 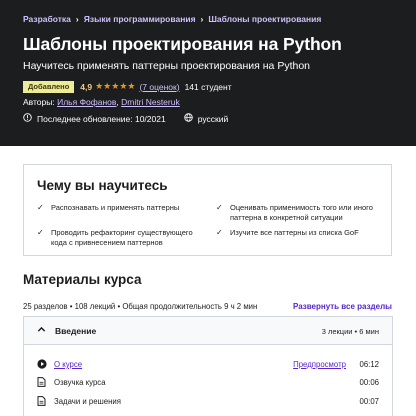 What do you see at coordinates (264, 19) in the screenshot?
I see `breadcrumb-item-patterns: Шаблоны проектирования` at bounding box center [264, 19].